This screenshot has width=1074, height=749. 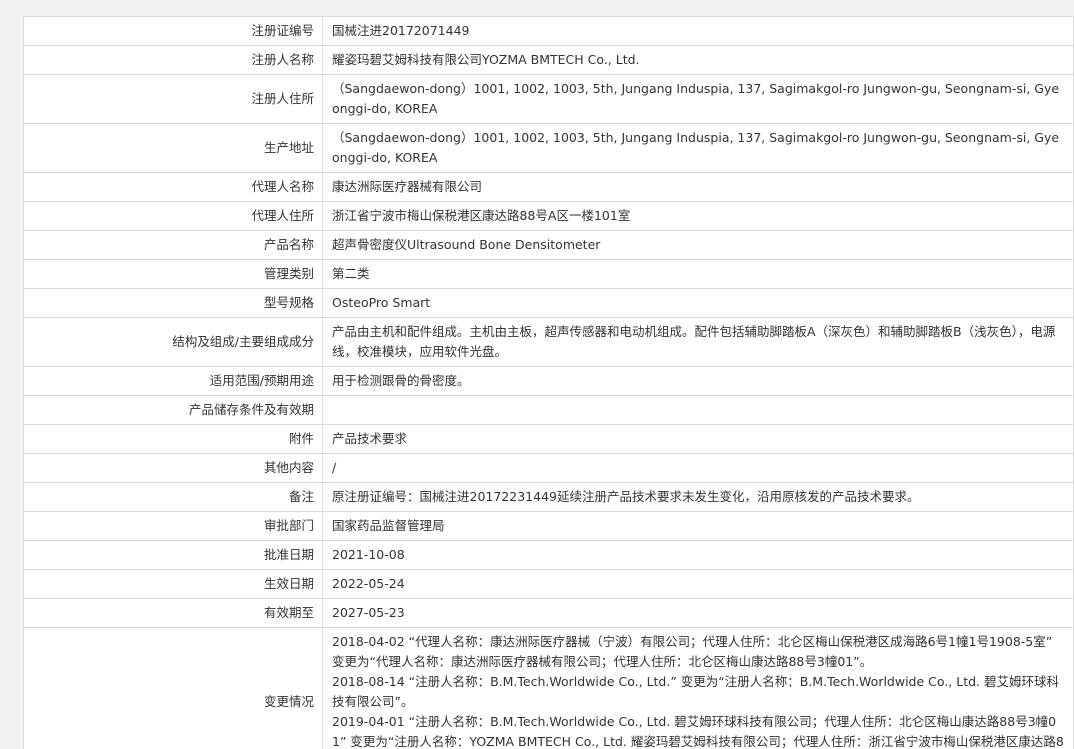 What do you see at coordinates (698, 613) in the screenshot?
I see `value-valid-until: 2027-05-23` at bounding box center [698, 613].